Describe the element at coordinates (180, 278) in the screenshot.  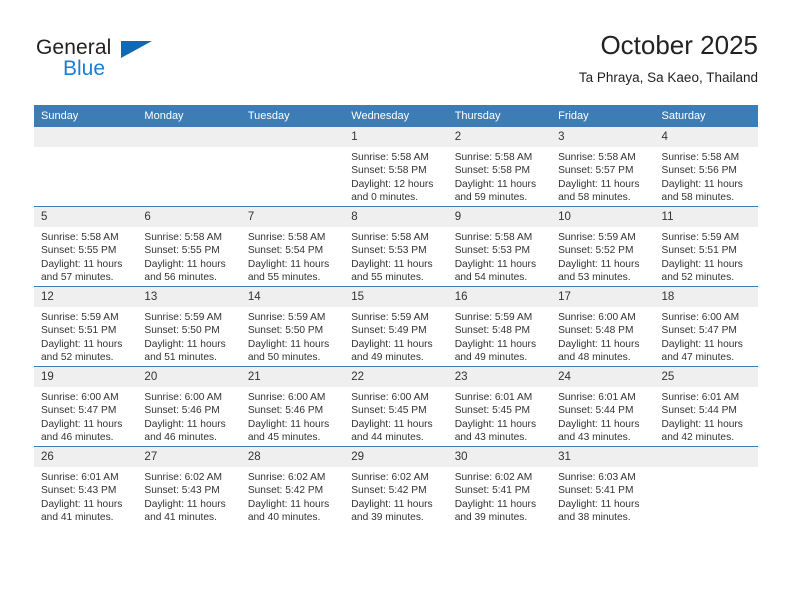
I see `daylight-text-line2: and 56 minutes.` at that location.